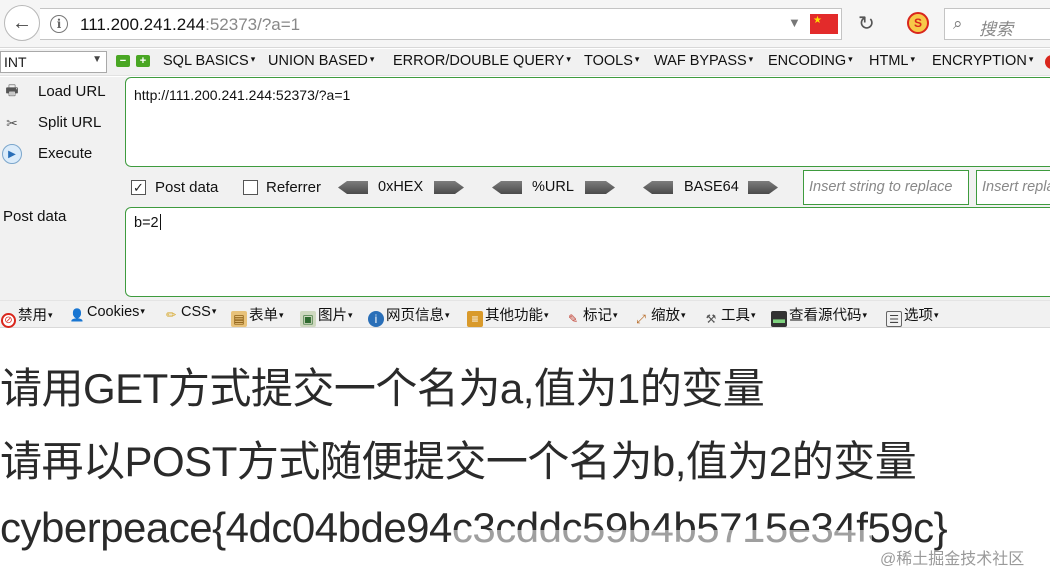  I want to click on search-icon: ⌕, so click(958, 23).